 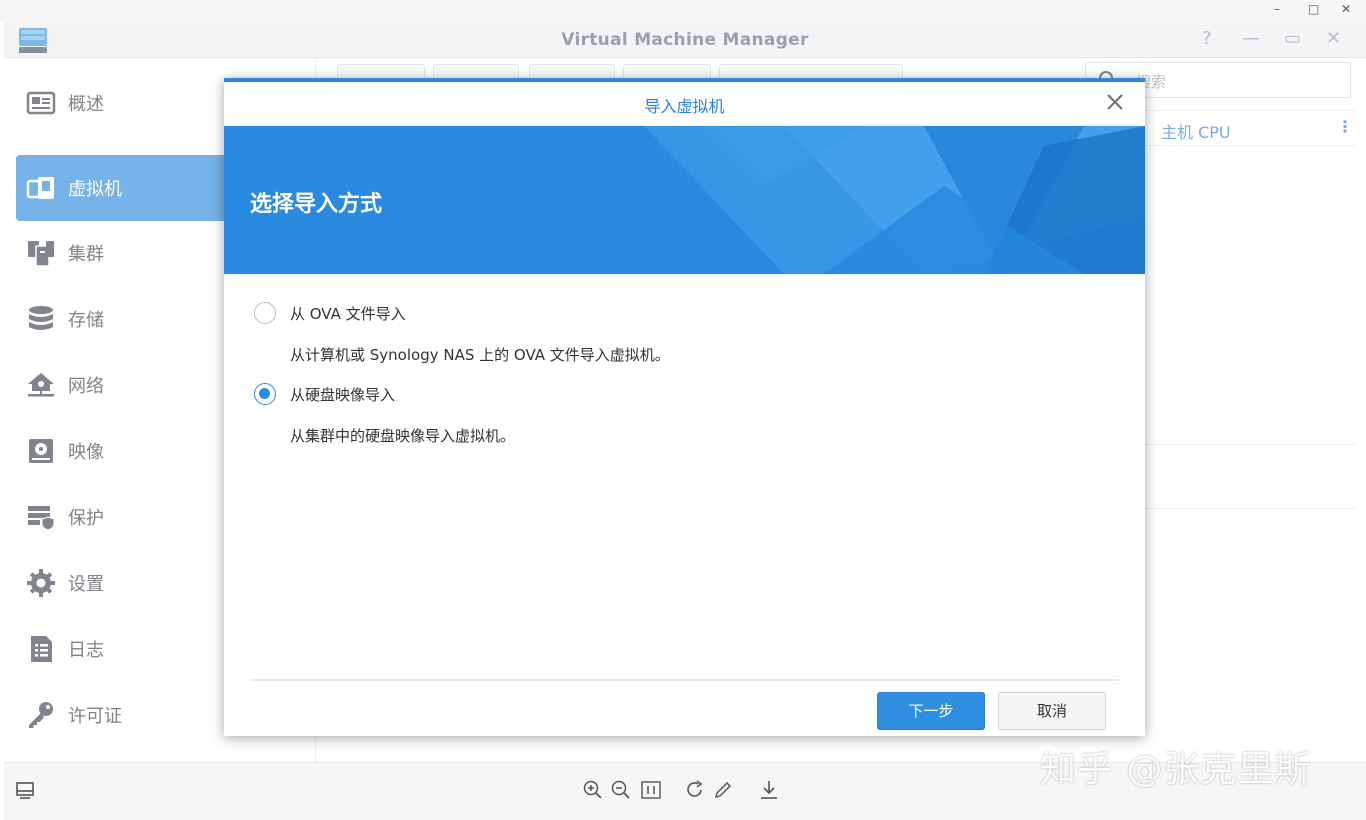 What do you see at coordinates (684, 680) in the screenshot?
I see `dialog-footer-divider` at bounding box center [684, 680].